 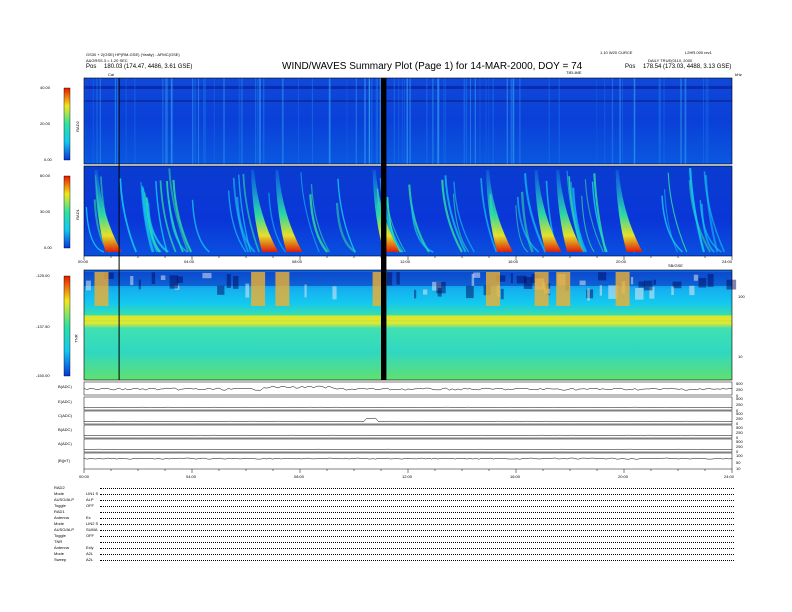 I want to click on line-traces, so click(x=408, y=425).